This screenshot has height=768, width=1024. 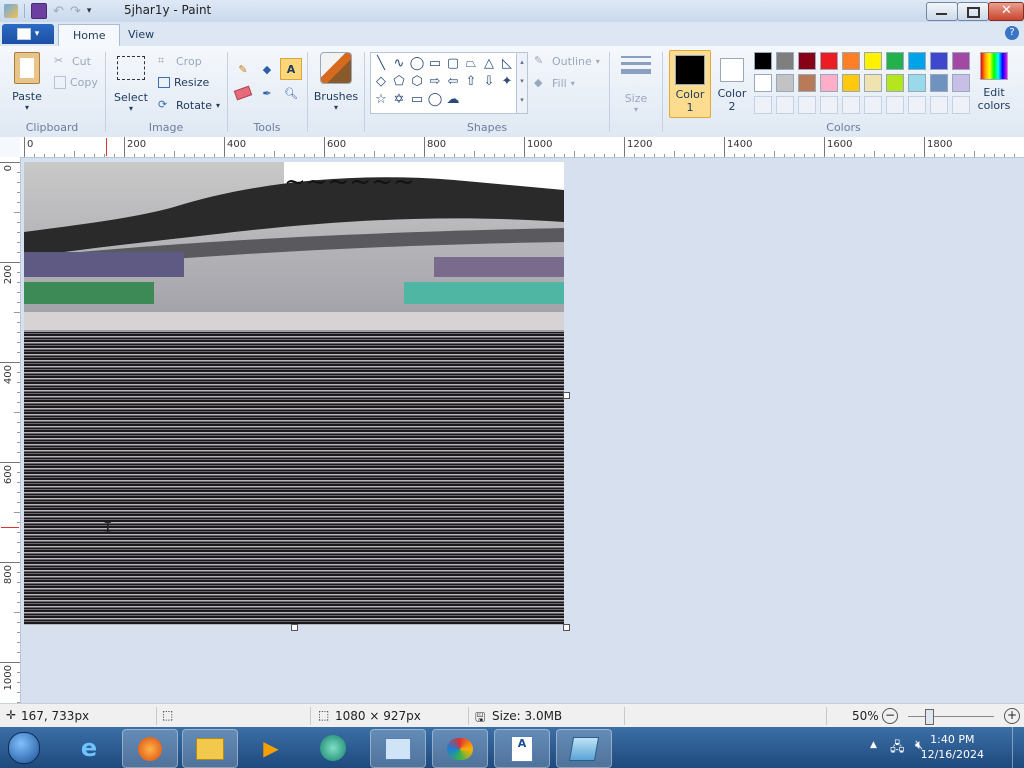 I want to click on size-button: Size ▾, so click(x=636, y=84).